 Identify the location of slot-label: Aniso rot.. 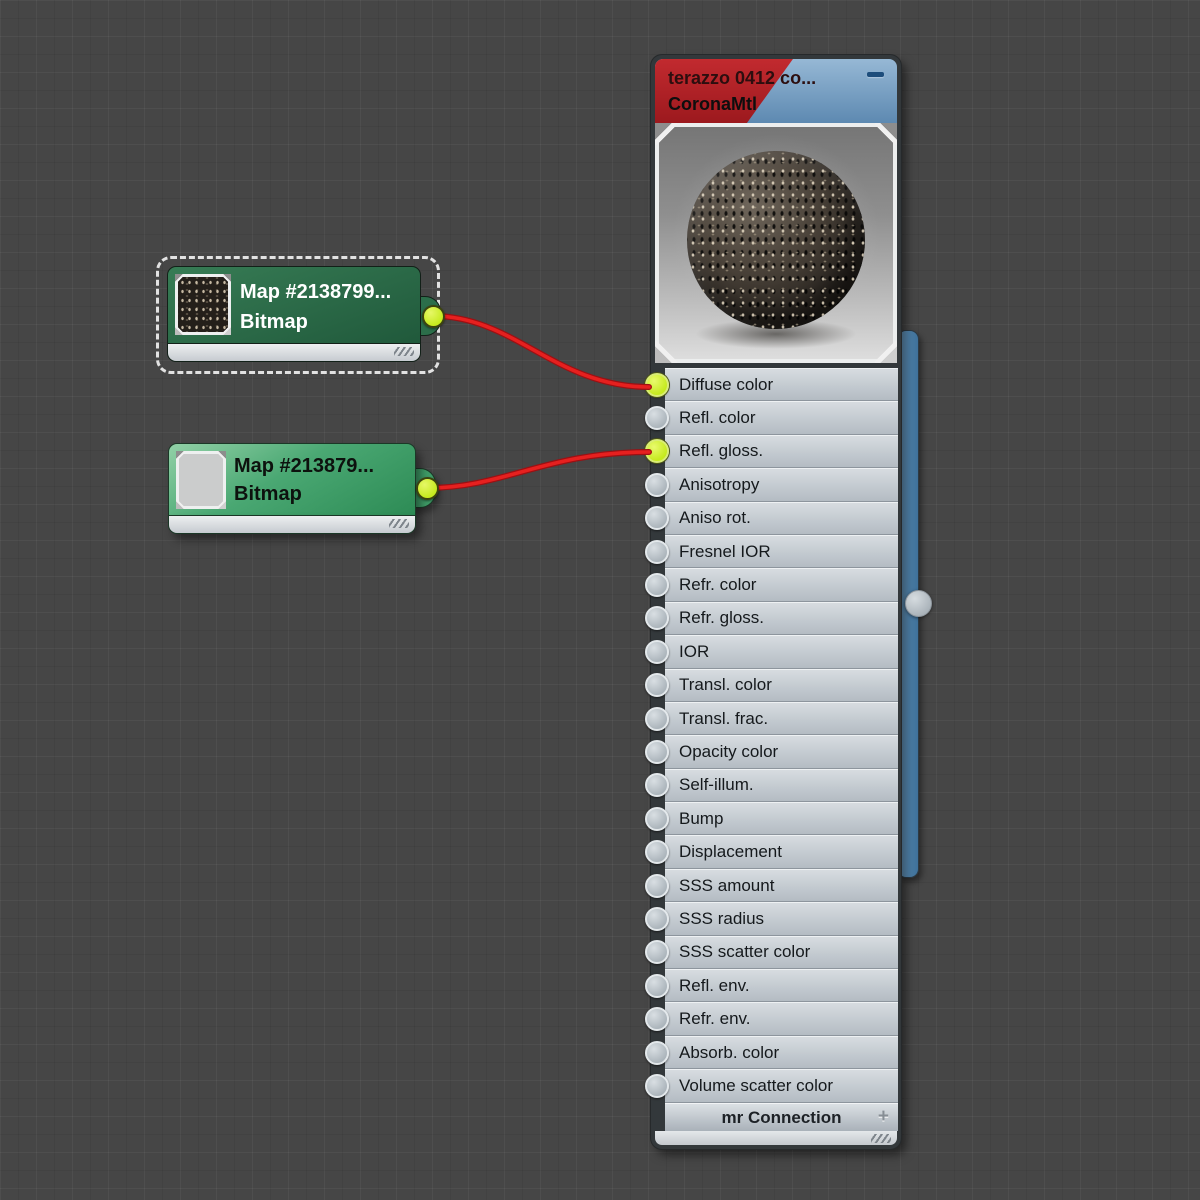
(715, 518).